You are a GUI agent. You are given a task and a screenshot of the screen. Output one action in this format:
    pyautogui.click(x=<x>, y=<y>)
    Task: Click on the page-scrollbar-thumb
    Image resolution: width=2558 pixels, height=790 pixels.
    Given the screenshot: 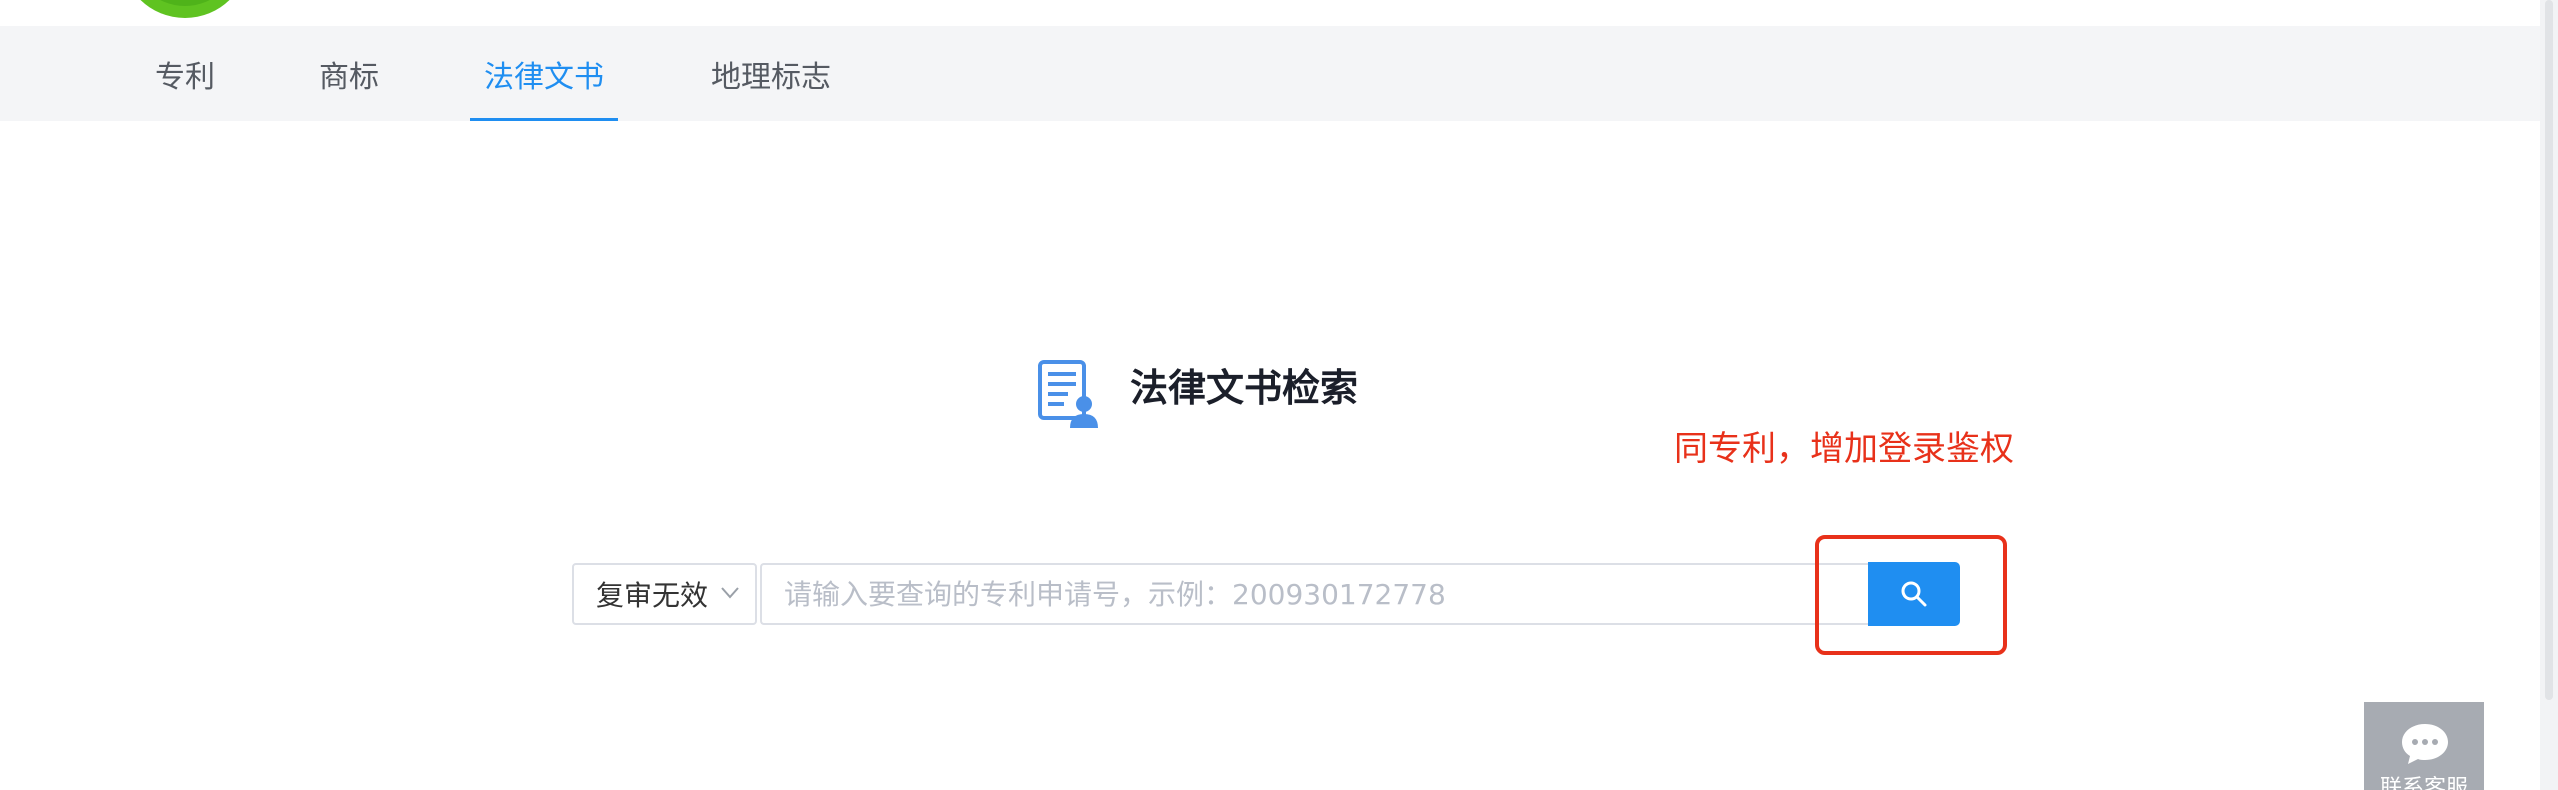 What is the action you would take?
    pyautogui.click(x=2549, y=350)
    